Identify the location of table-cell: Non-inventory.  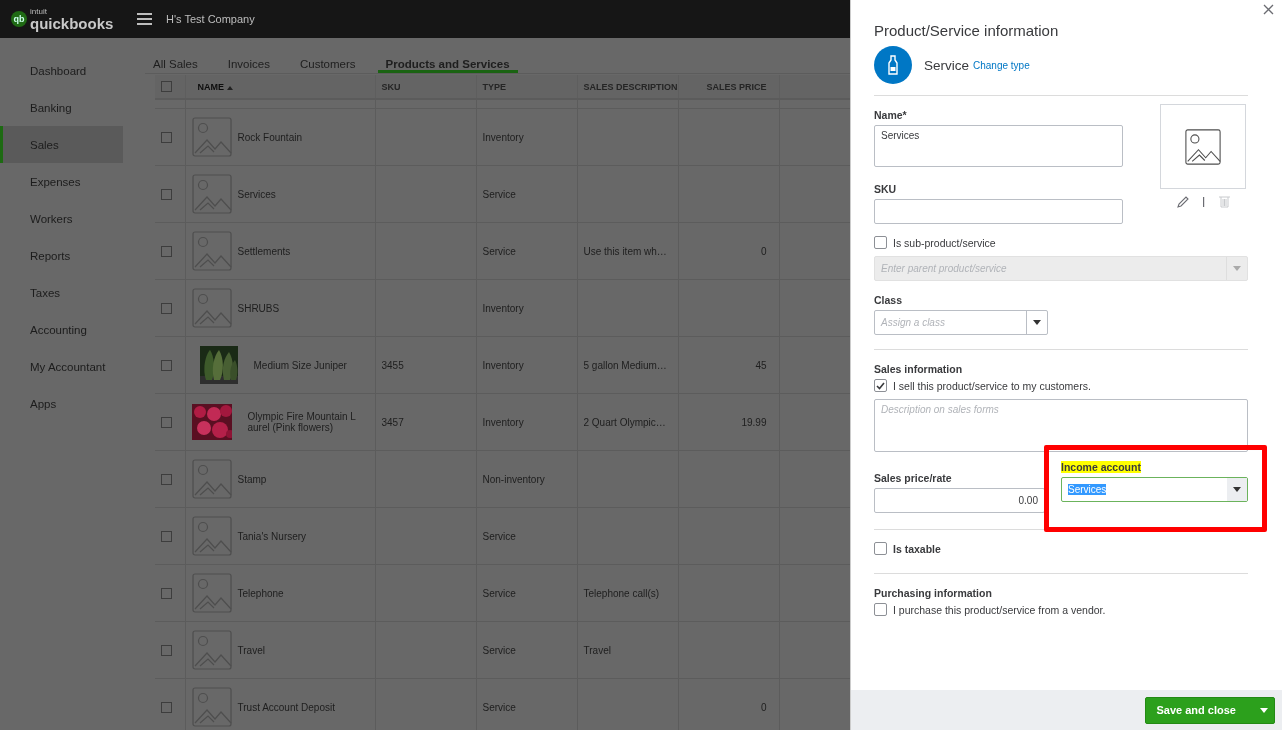
(513, 479).